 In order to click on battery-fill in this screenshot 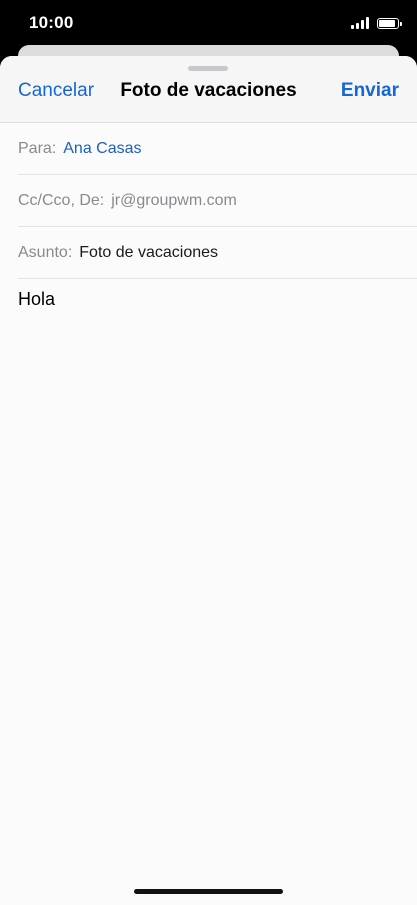, I will do `click(387, 23)`.